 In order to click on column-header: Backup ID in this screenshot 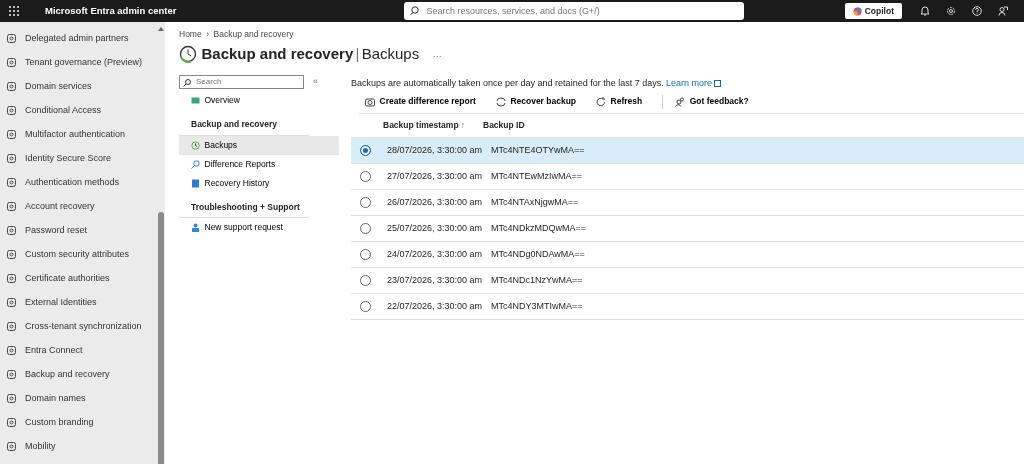, I will do `click(504, 125)`.